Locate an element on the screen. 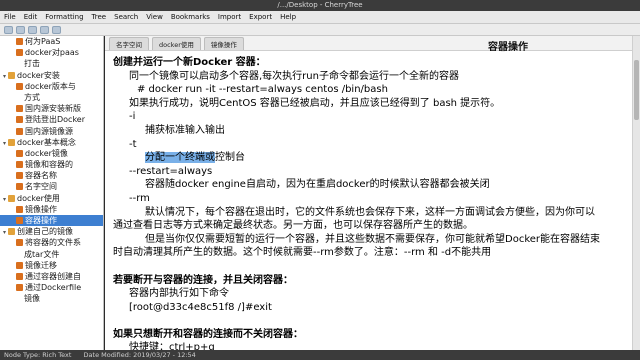 The image size is (640, 360). tree-item: 通过容器创建自 is located at coordinates (51, 276).